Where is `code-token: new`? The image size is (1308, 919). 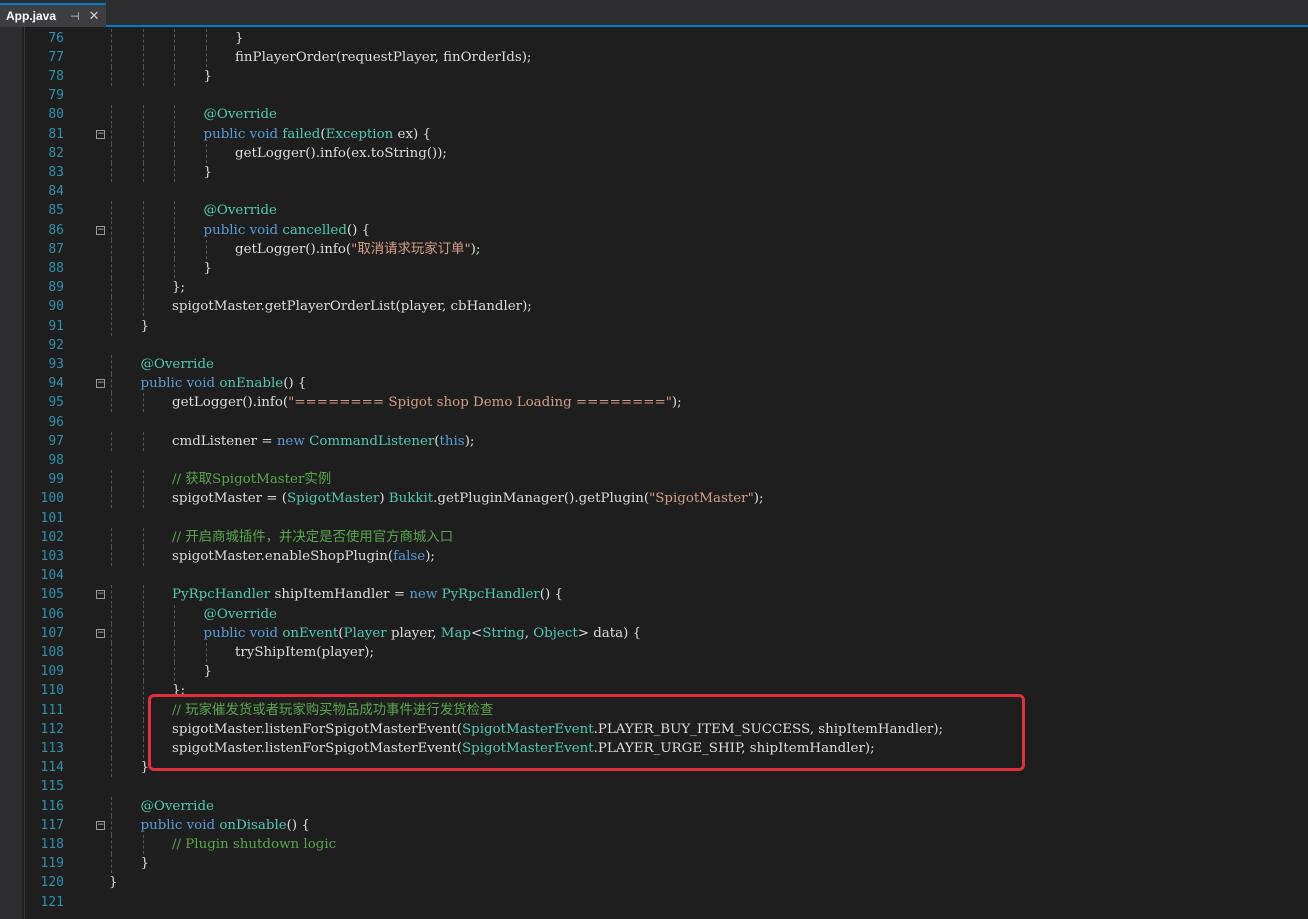 code-token: new is located at coordinates (293, 441).